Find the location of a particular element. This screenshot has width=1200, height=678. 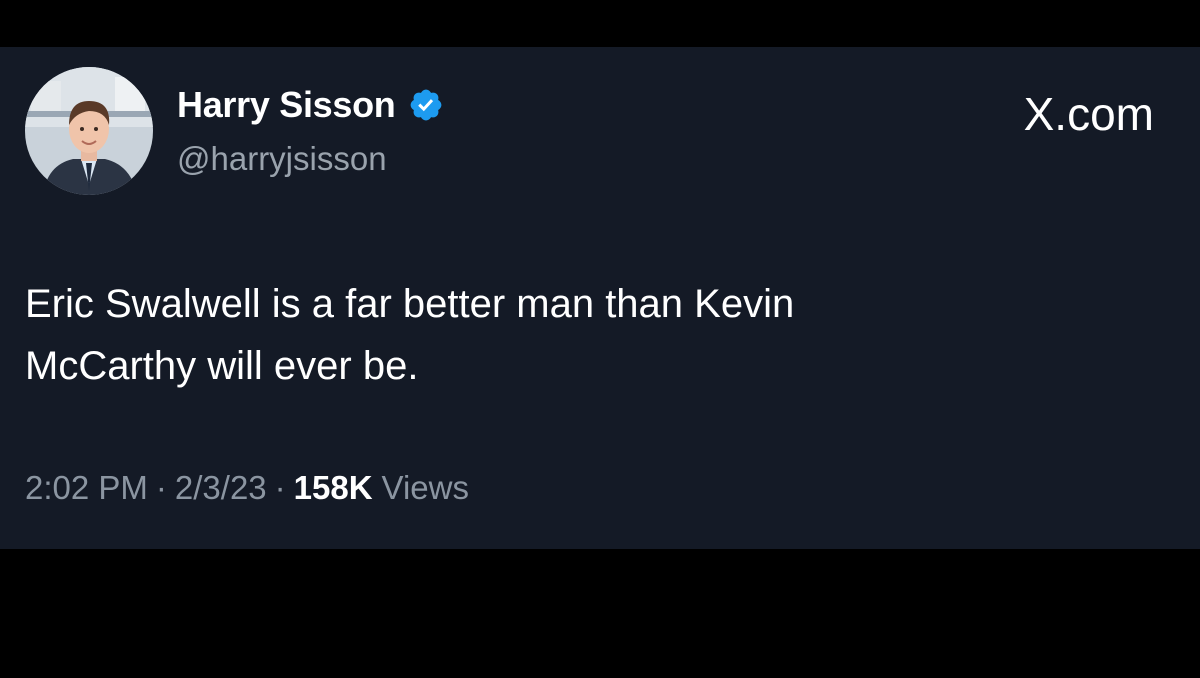

tweet-meta: 2:02 PM · 2/3/23 · 158K Views is located at coordinates (247, 488).